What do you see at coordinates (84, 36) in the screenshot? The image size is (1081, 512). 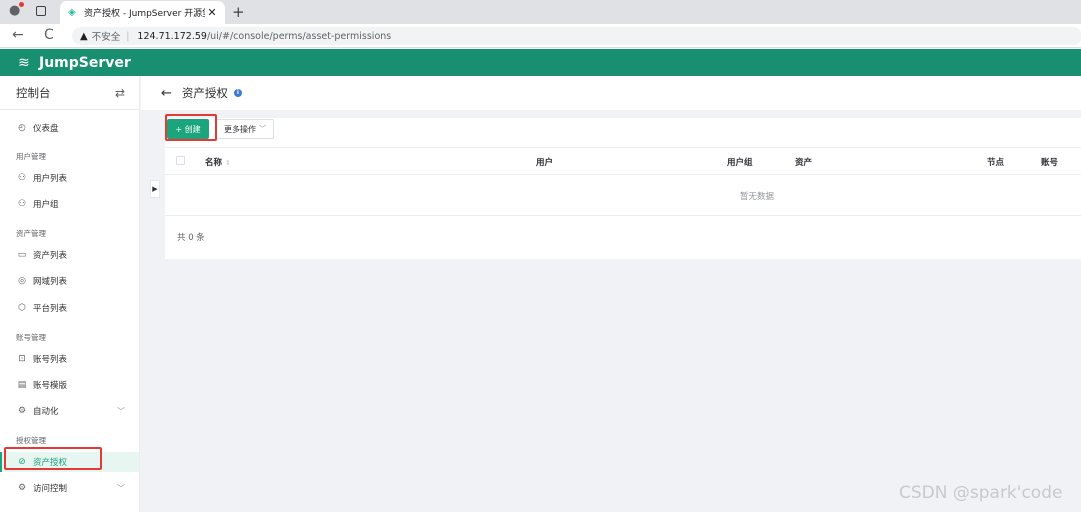 I see `warning-icon: ▲` at bounding box center [84, 36].